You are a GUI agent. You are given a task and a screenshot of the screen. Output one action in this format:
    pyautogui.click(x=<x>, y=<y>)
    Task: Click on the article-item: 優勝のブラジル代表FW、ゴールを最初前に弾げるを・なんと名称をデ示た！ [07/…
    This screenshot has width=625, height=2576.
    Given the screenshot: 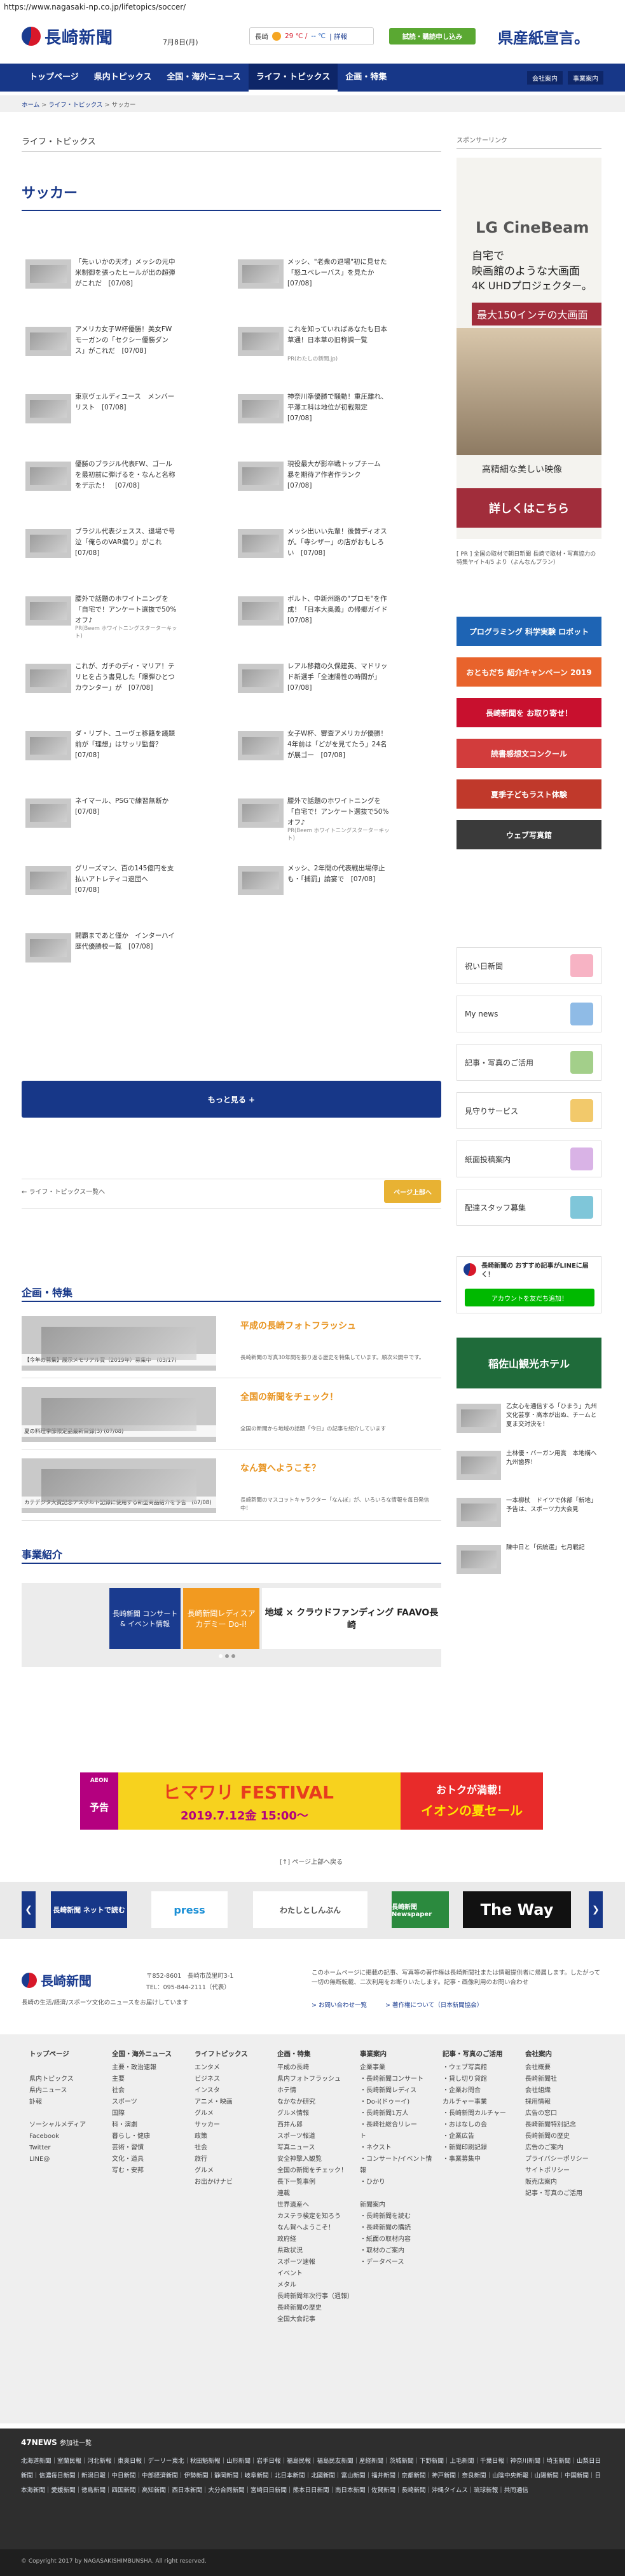 What is the action you would take?
    pyautogui.click(x=101, y=476)
    